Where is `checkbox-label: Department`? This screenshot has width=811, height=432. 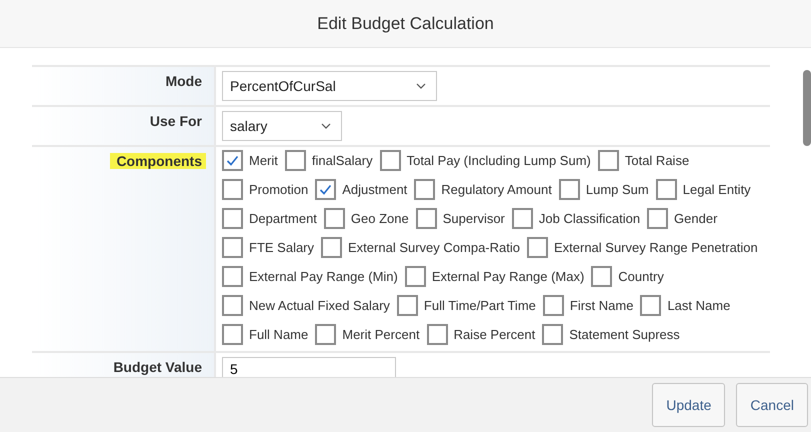 checkbox-label: Department is located at coordinates (283, 218).